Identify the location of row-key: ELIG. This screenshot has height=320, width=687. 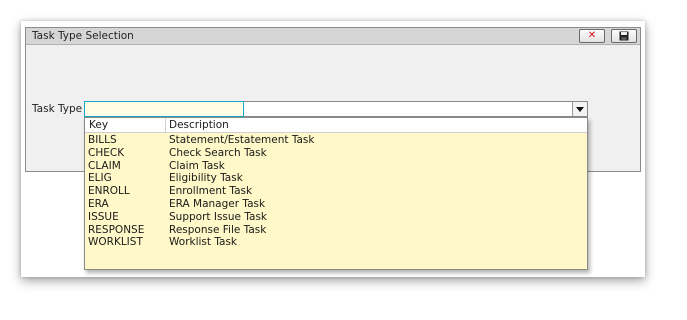
(100, 178).